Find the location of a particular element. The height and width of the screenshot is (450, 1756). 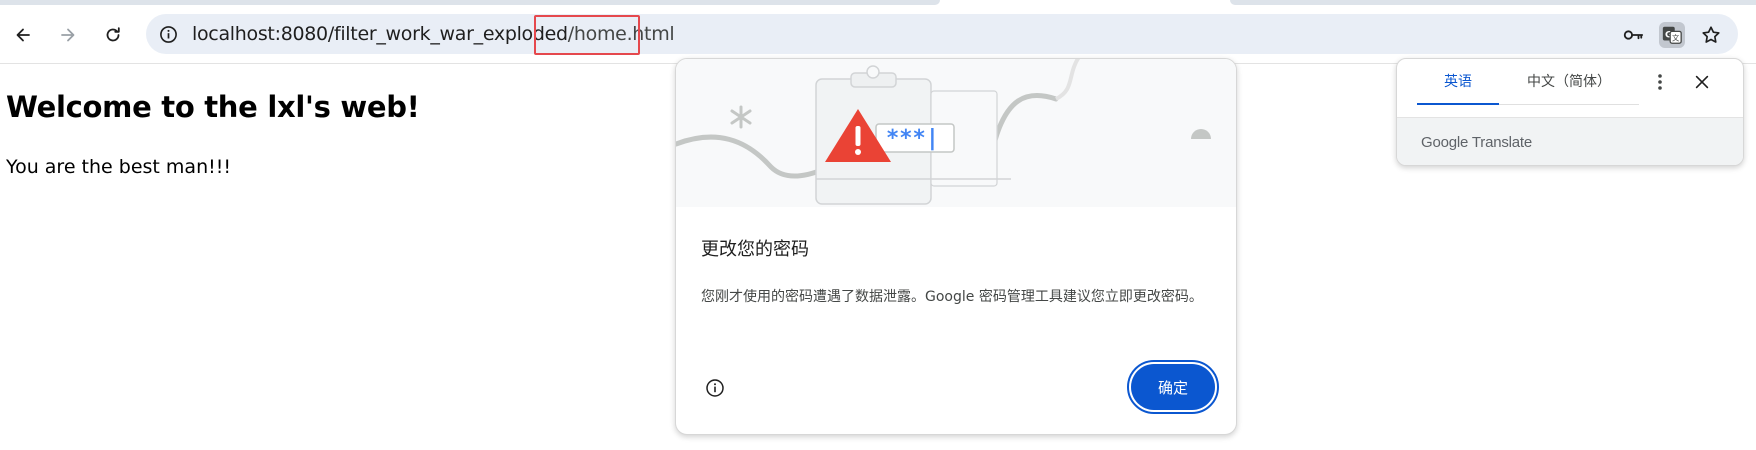

star-icon is located at coordinates (1711, 34).